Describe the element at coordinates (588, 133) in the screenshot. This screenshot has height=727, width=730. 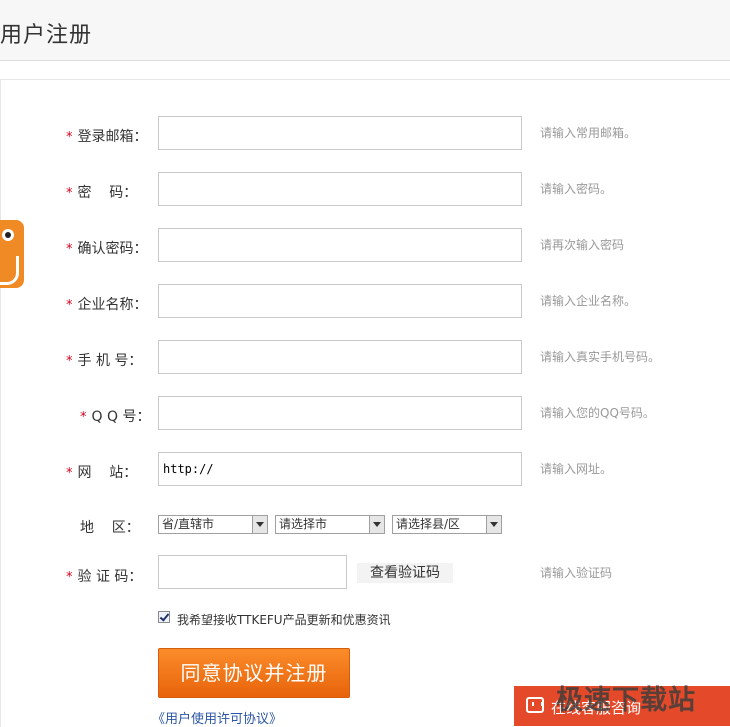
I see `email-hint: 请输入常用邮箱。` at that location.